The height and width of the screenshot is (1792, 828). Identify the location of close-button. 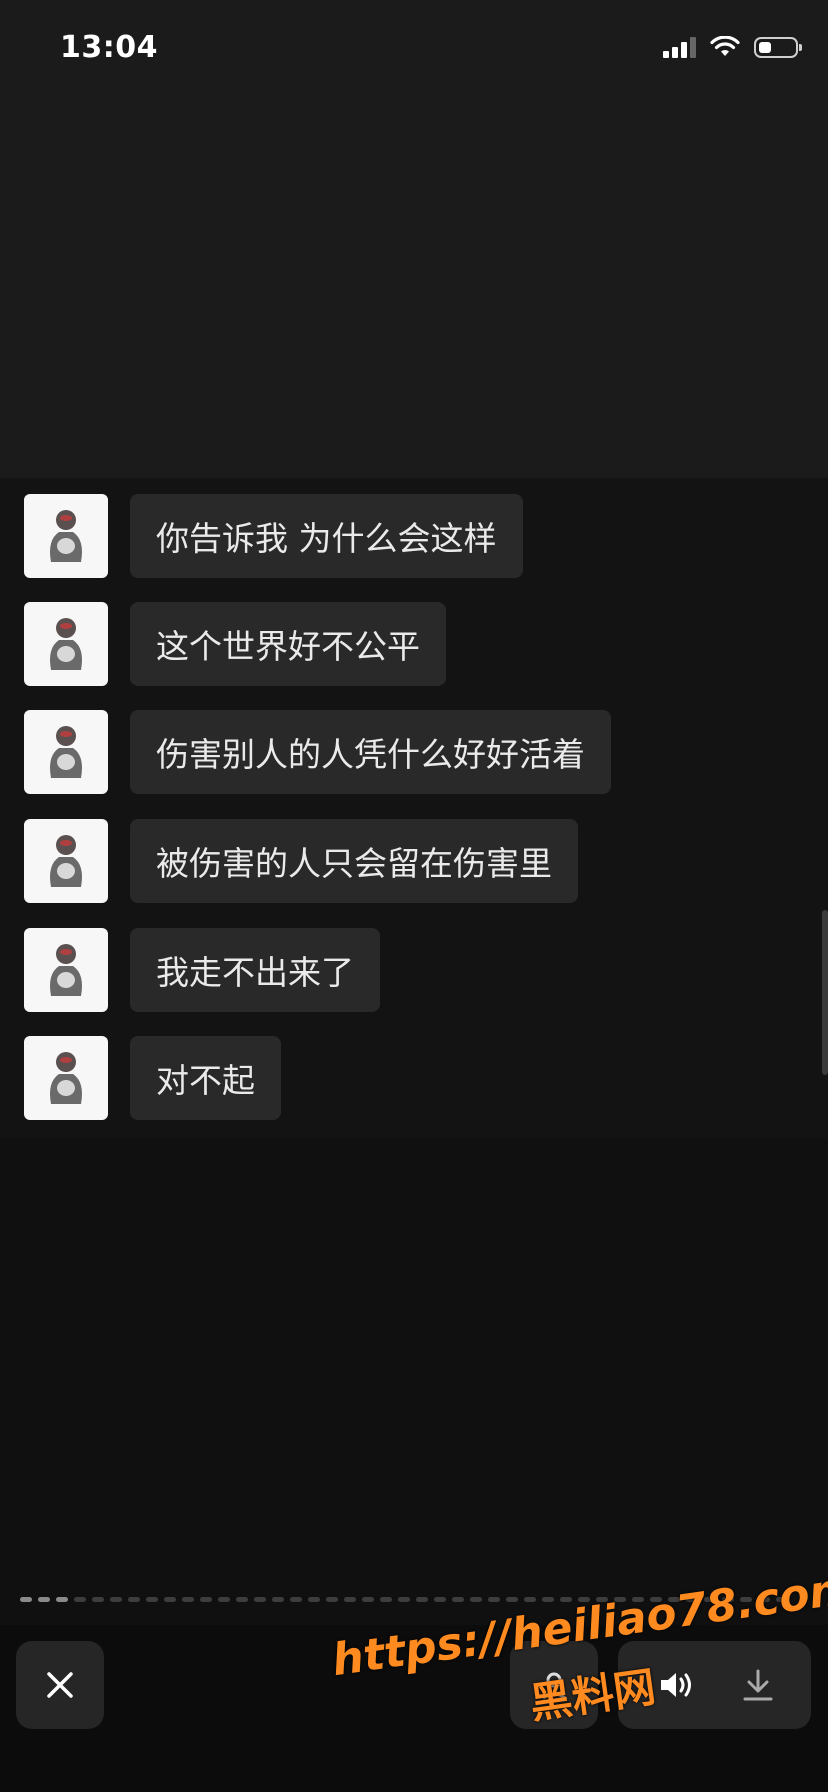
(60, 1685).